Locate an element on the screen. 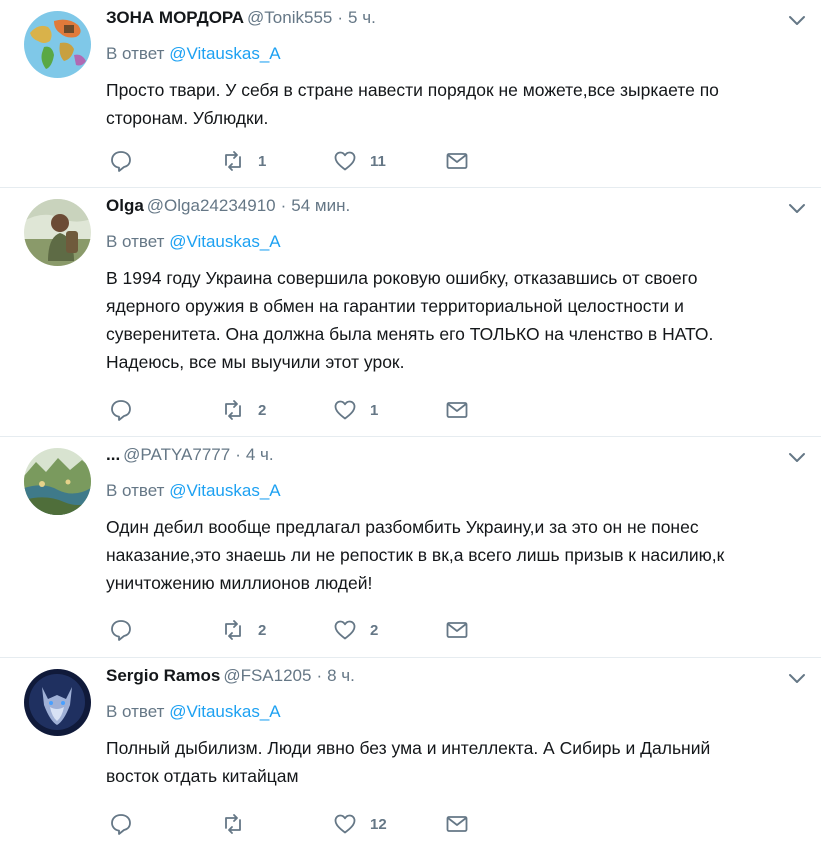 Image resolution: width=821 pixels, height=842 pixels. author-name: ЗОНА МОРДОРА is located at coordinates (175, 17).